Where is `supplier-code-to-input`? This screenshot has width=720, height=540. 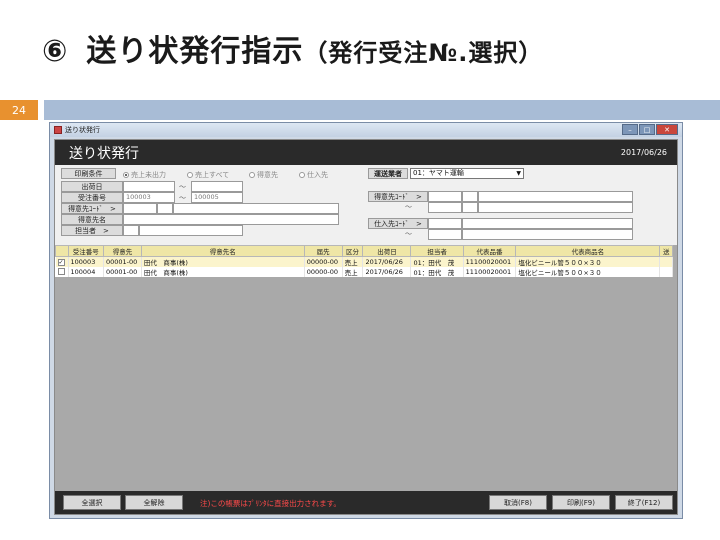
supplier-code-to-input is located at coordinates (445, 234).